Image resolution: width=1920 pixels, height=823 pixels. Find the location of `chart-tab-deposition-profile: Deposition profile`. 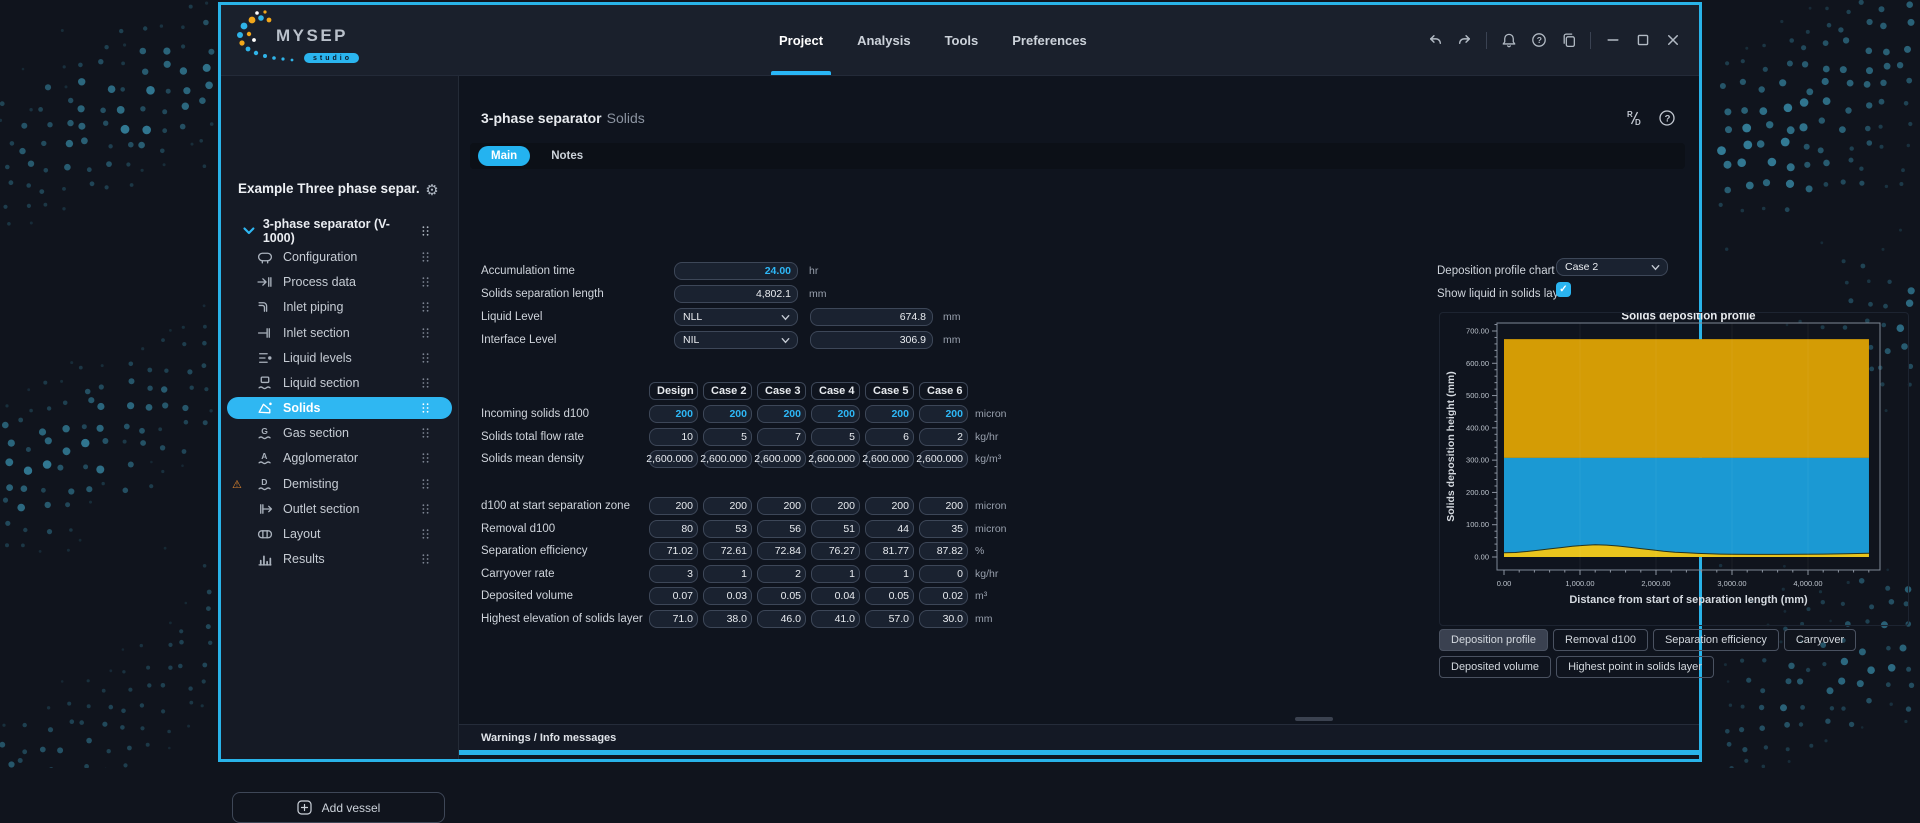

chart-tab-deposition-profile: Deposition profile is located at coordinates (1493, 640).